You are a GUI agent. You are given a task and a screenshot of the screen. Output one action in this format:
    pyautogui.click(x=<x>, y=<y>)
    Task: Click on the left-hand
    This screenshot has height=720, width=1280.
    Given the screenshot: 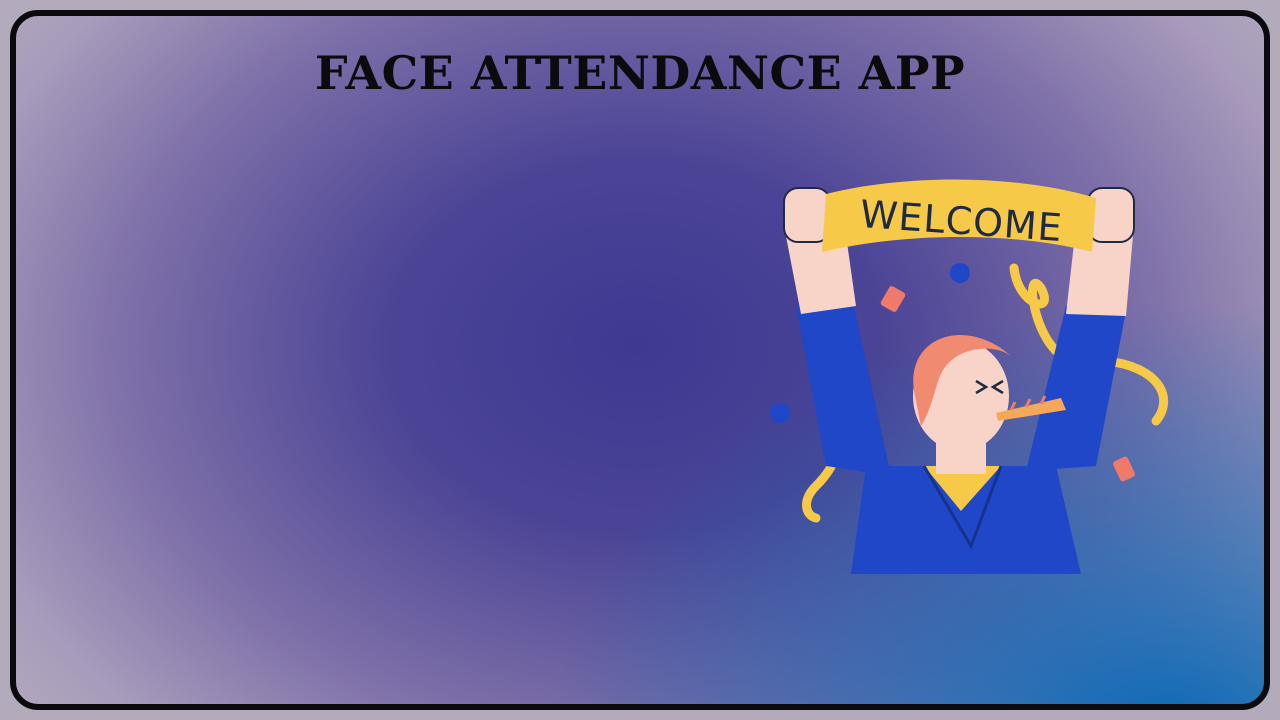 What is the action you would take?
    pyautogui.click(x=807, y=215)
    